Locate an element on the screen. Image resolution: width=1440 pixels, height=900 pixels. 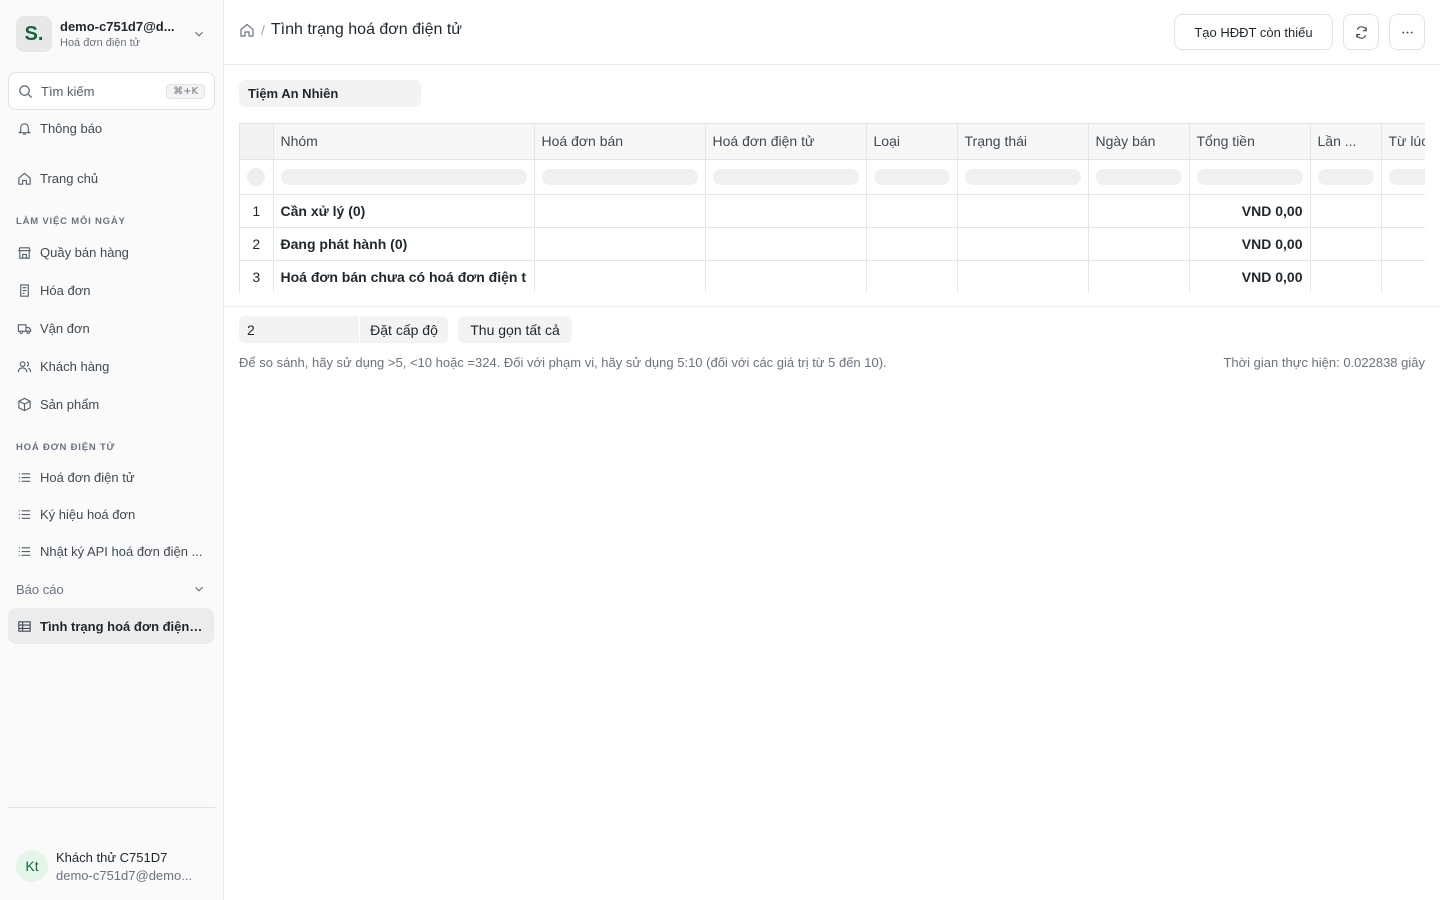
column-header: Trạng thái is located at coordinates (1023, 142).